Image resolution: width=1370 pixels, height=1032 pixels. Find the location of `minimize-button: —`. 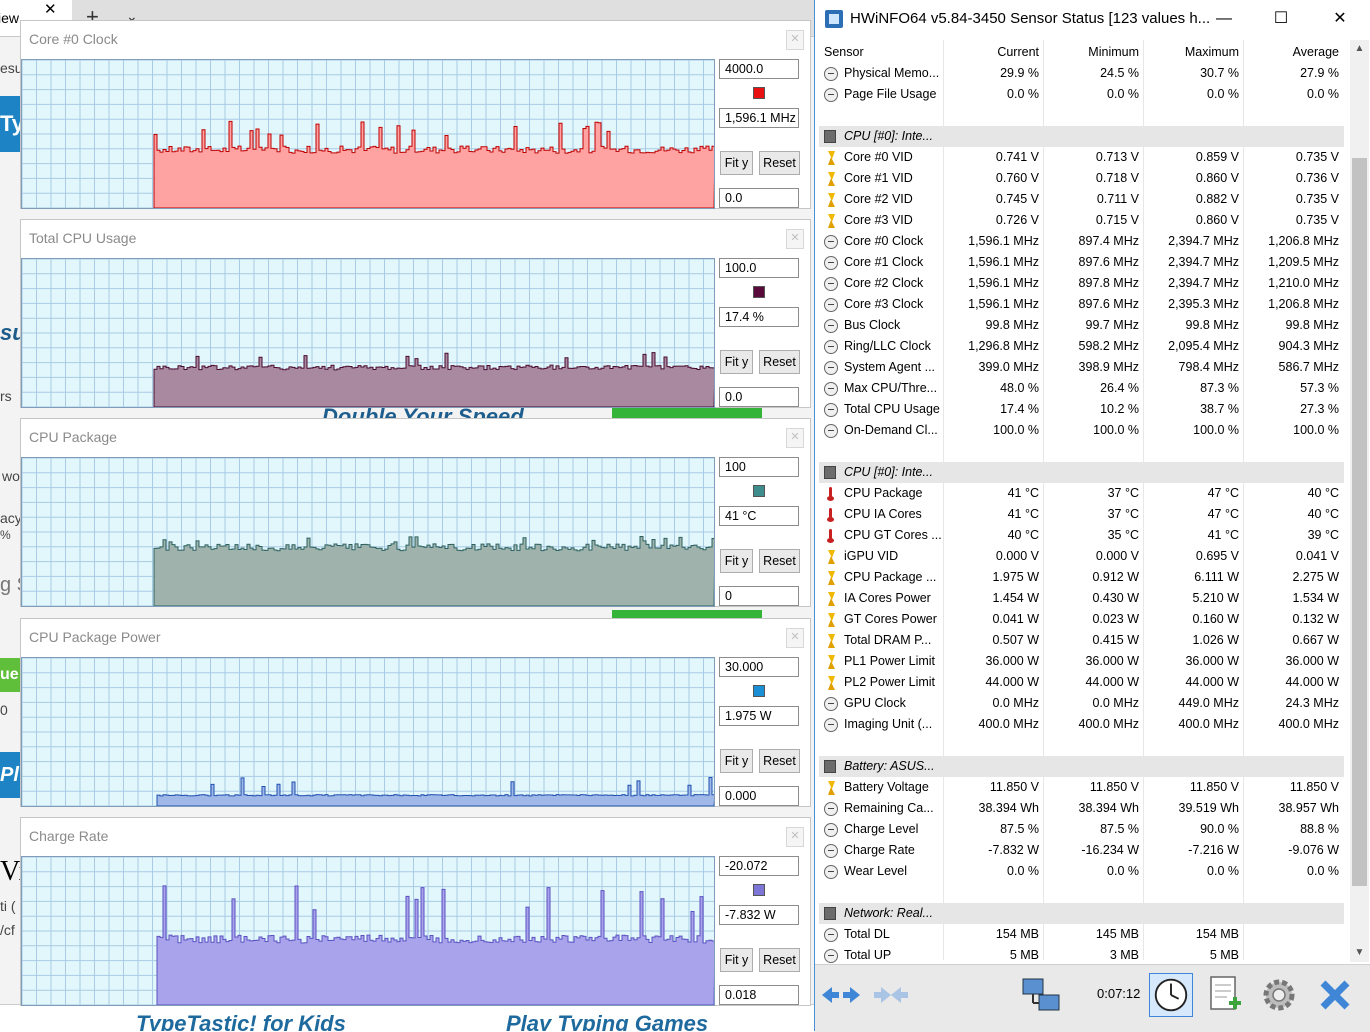

minimize-button: — is located at coordinates (1224, 19).